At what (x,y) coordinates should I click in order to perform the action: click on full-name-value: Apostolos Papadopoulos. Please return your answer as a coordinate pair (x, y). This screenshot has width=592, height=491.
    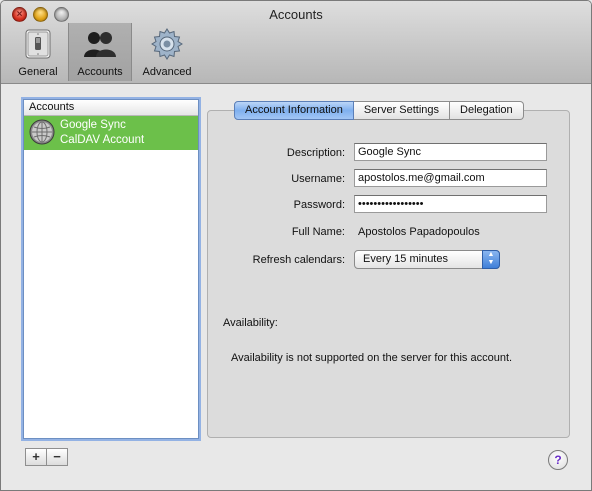
    Looking at the image, I should click on (419, 232).